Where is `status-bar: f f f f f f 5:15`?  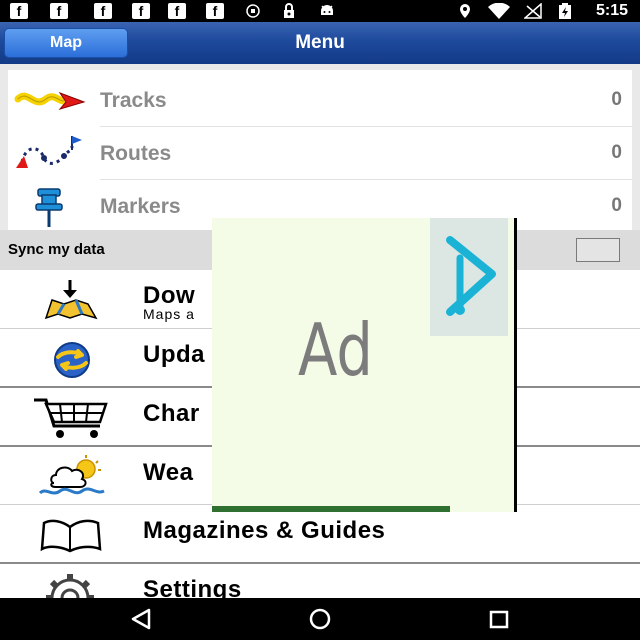
status-bar: f f f f f f 5:15 is located at coordinates (320, 11).